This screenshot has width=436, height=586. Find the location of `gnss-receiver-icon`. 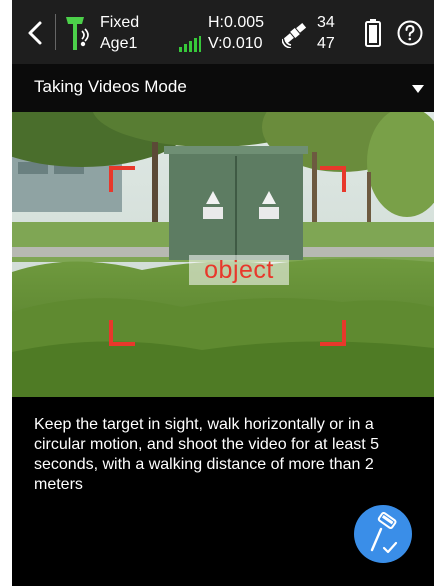

gnss-receiver-icon is located at coordinates (77, 33).